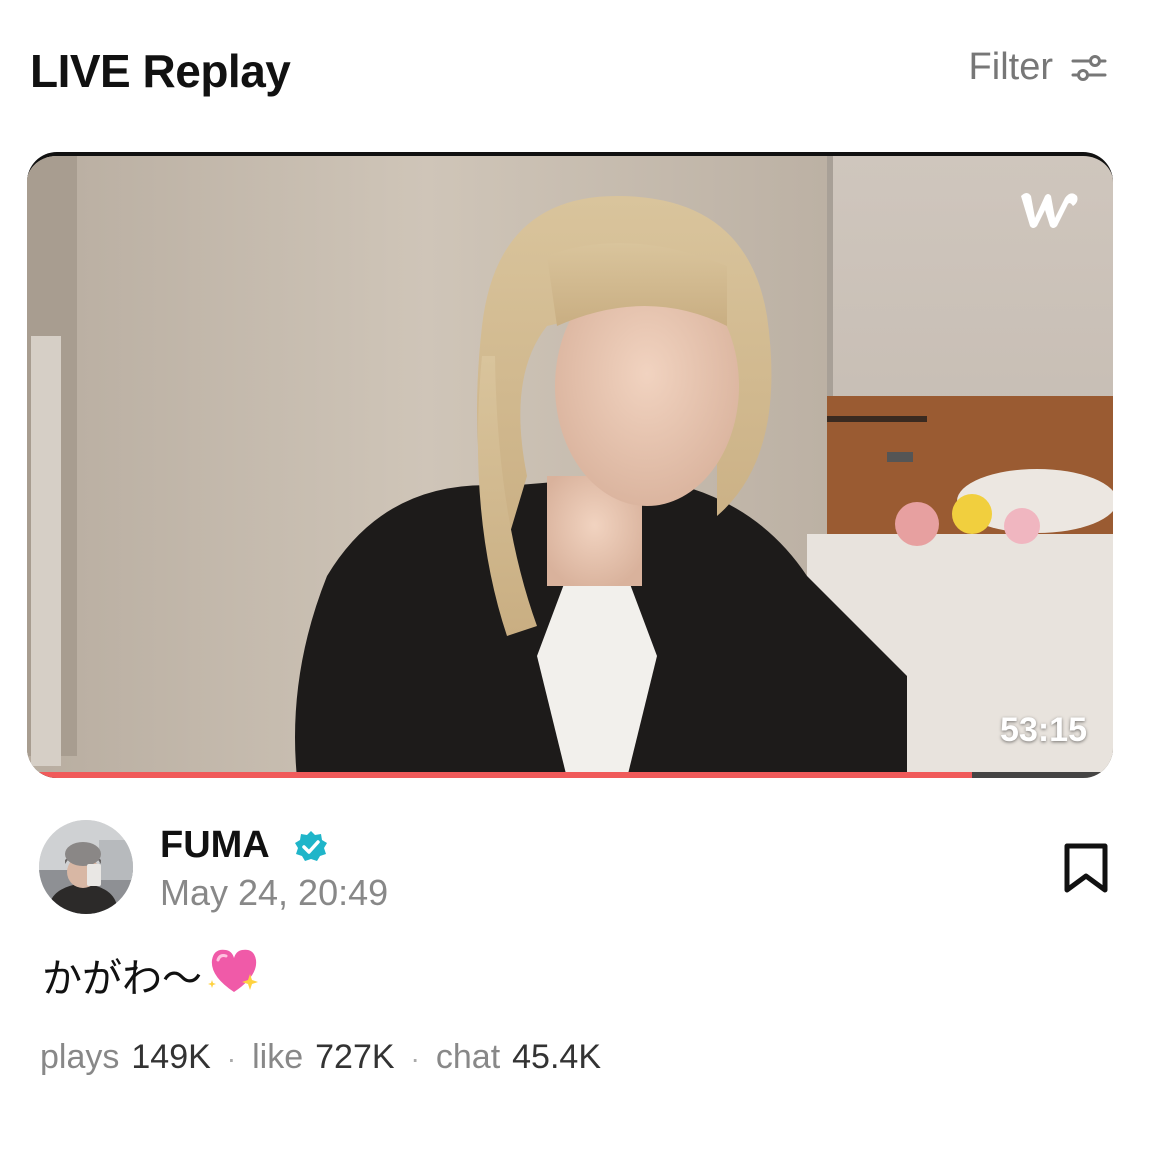 The image size is (1151, 1151). What do you see at coordinates (468, 1057) in the screenshot?
I see `chat-label: chat` at bounding box center [468, 1057].